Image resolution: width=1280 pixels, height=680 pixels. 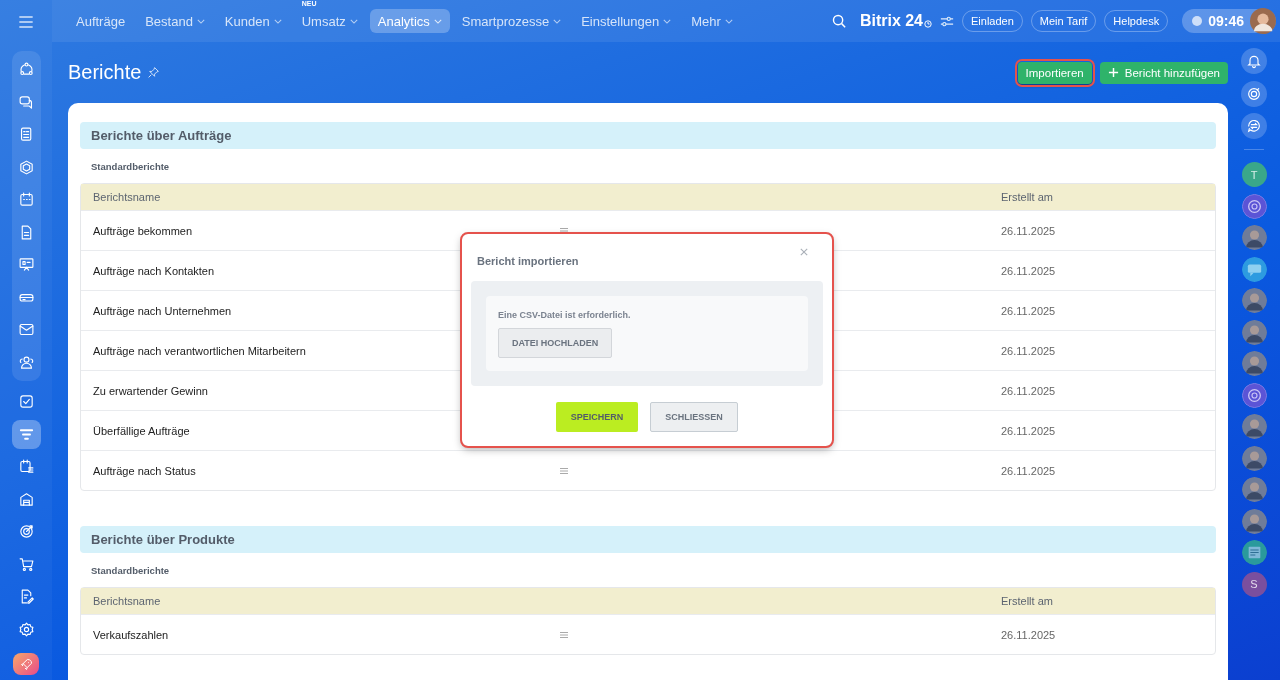 I want to click on nav-tab: Aufträge, so click(x=101, y=21).